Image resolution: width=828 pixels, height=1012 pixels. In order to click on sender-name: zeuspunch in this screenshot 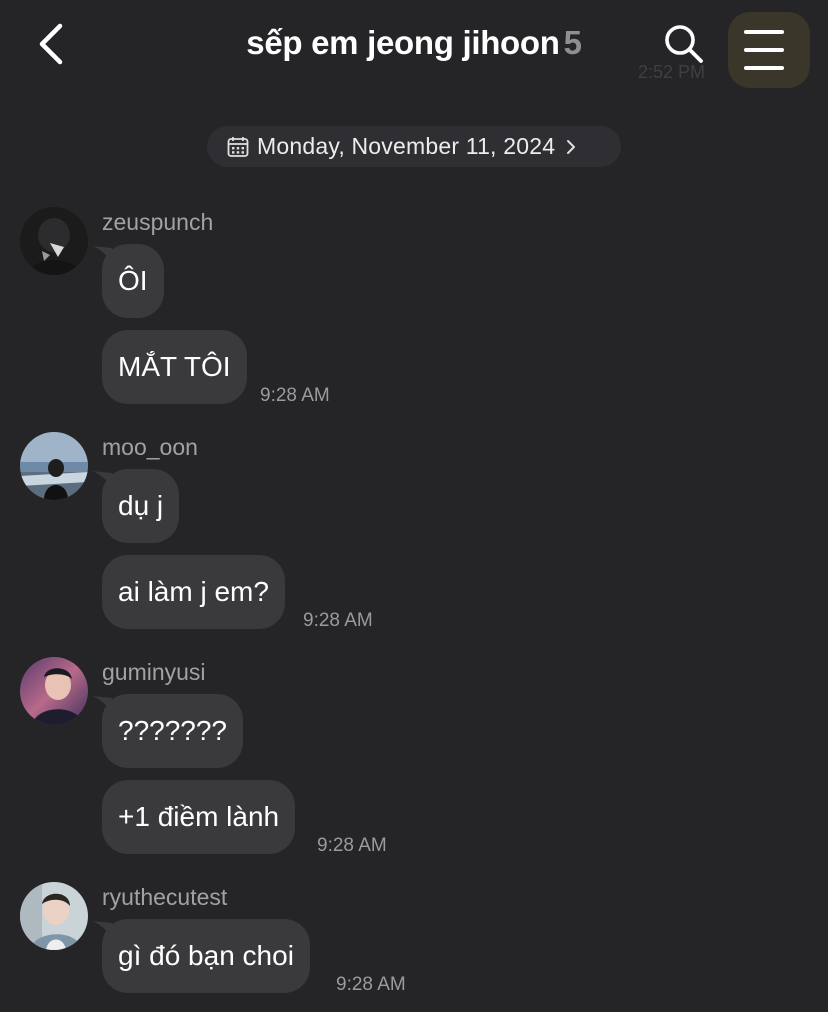, I will do `click(158, 222)`.